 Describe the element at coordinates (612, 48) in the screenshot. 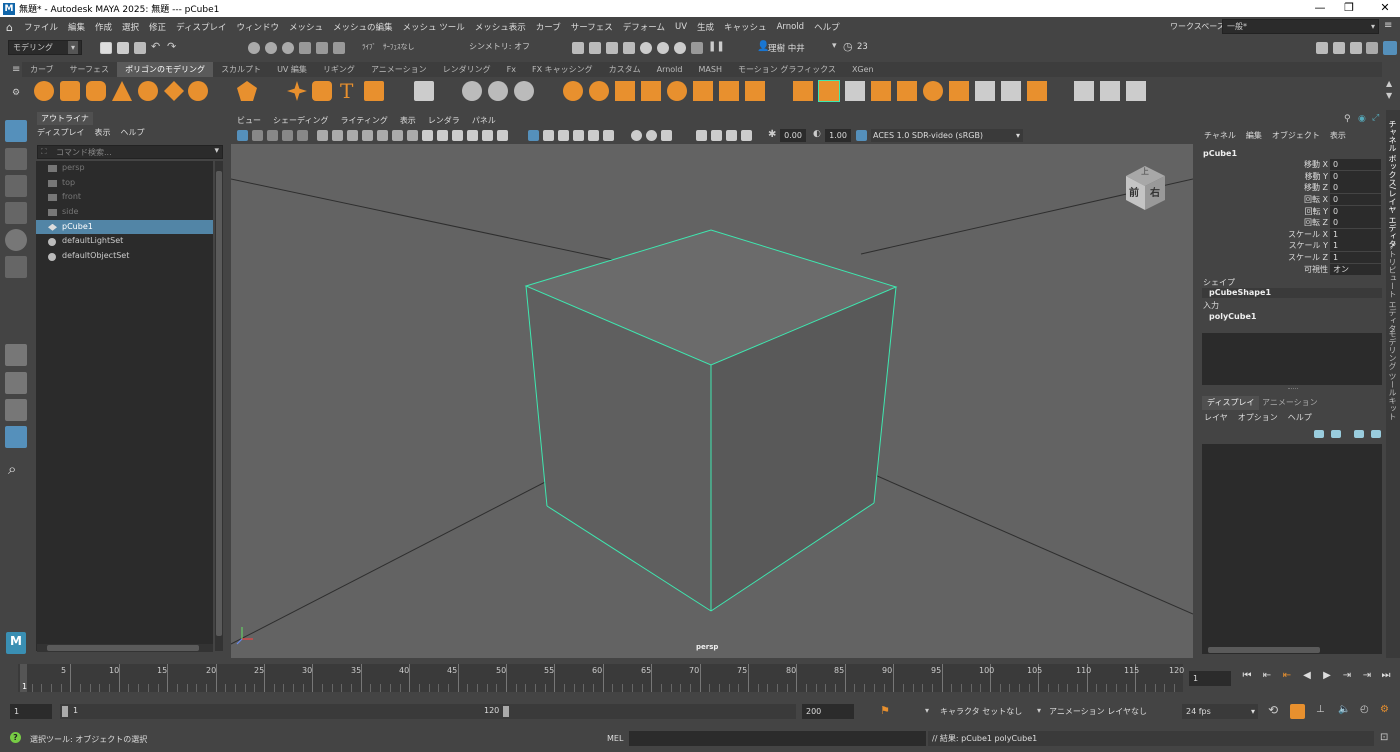

I see `render-settings-icon` at that location.